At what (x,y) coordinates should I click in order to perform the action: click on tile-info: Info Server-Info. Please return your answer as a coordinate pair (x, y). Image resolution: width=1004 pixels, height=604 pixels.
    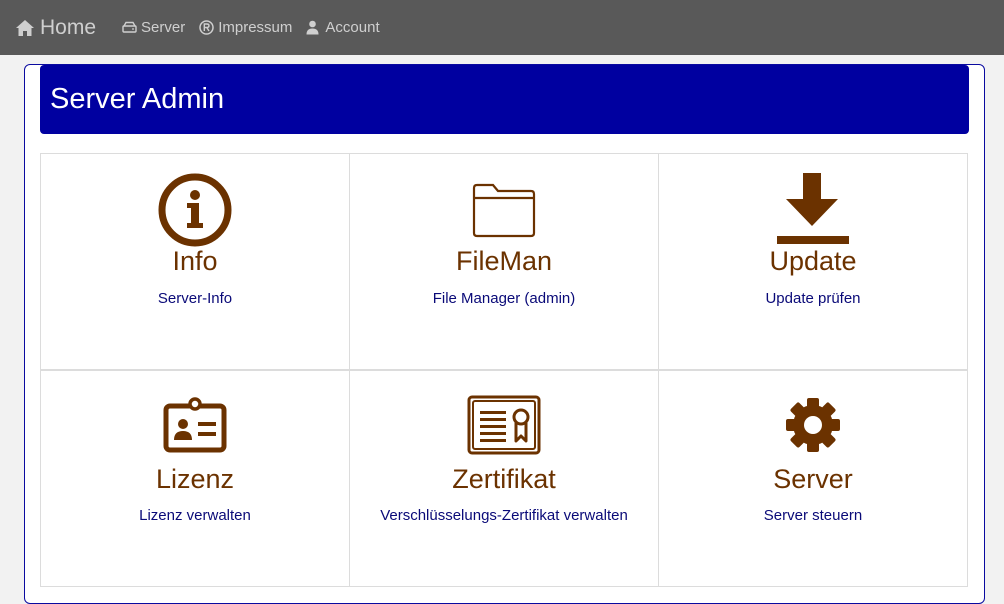
    Looking at the image, I should click on (195, 261).